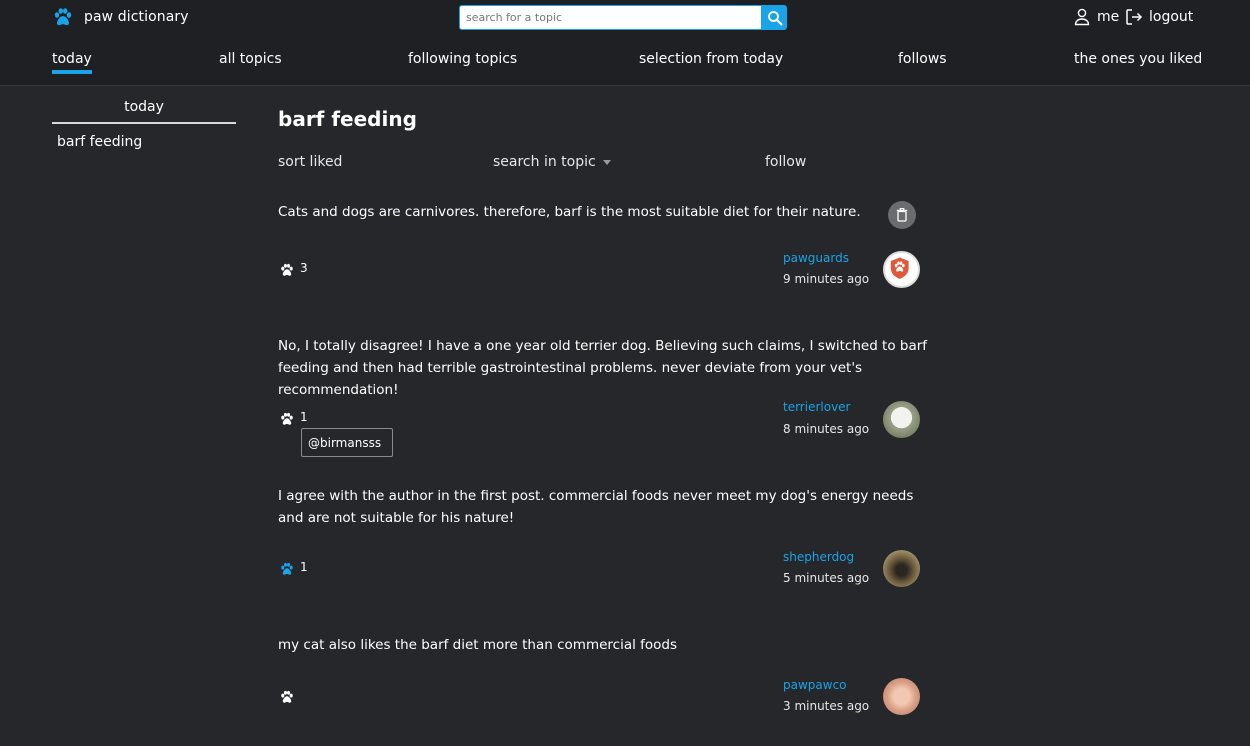 Image resolution: width=1250 pixels, height=746 pixels. What do you see at coordinates (606, 162) in the screenshot?
I see `caret-down-icon` at bounding box center [606, 162].